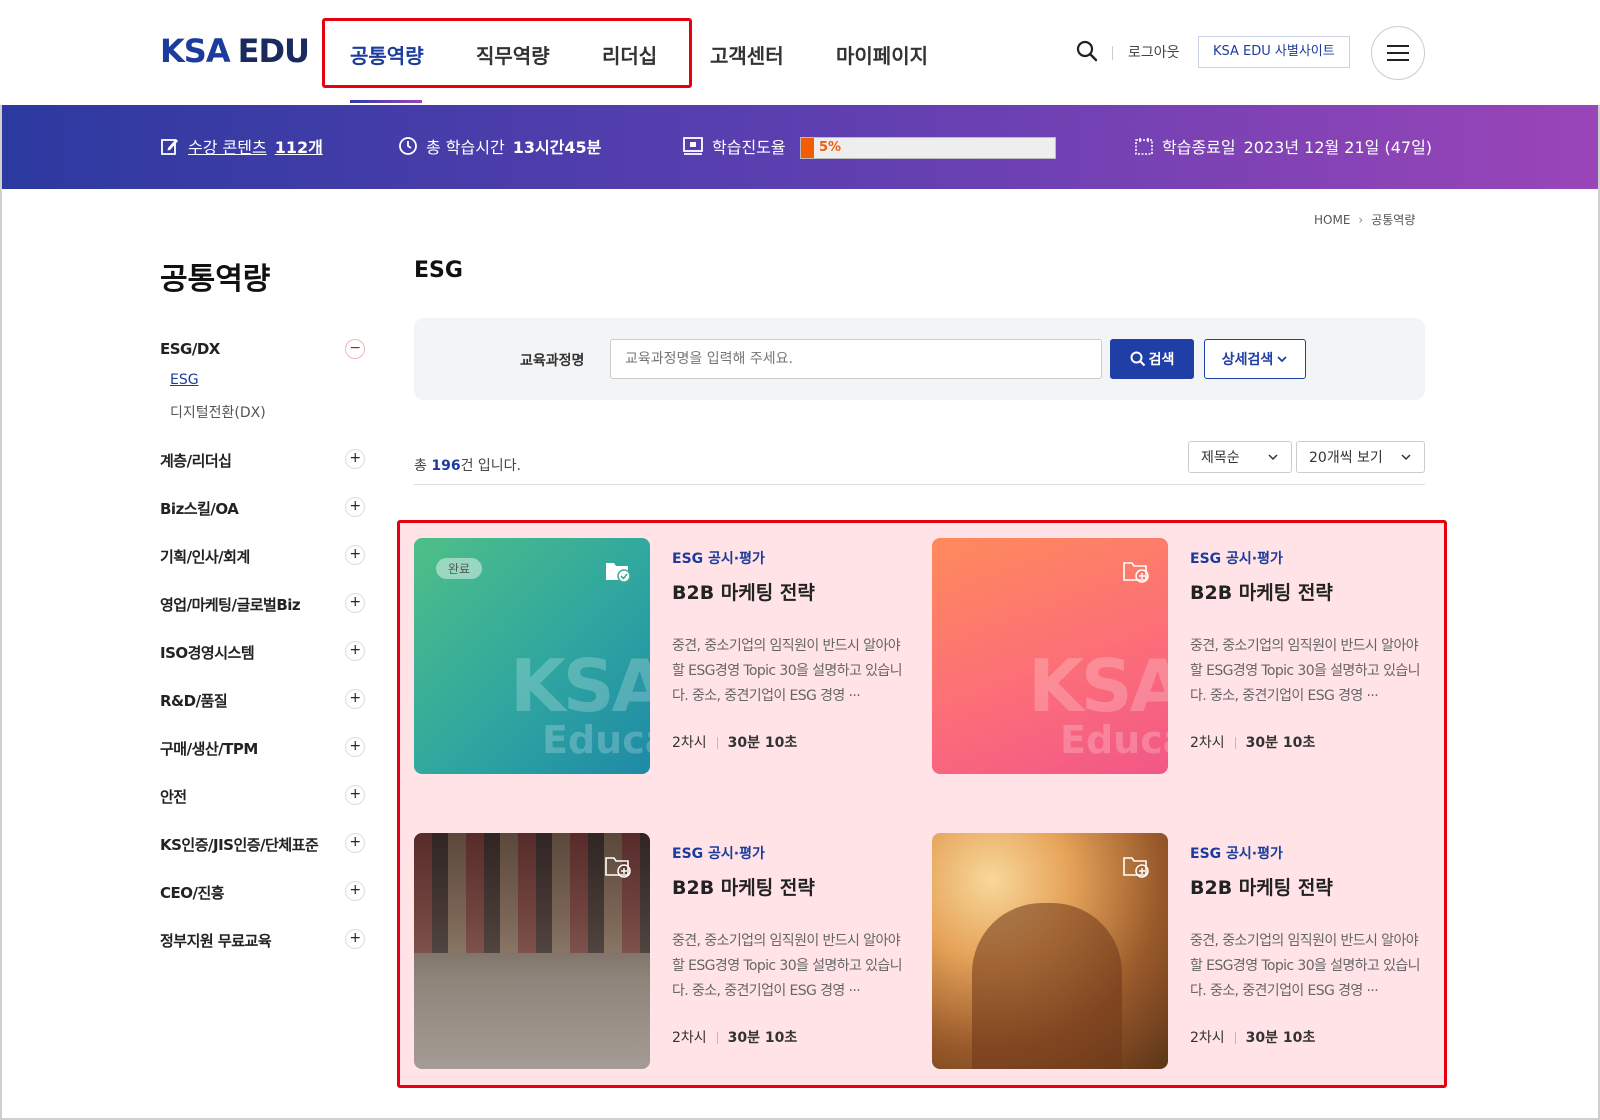 The image size is (1600, 1120). What do you see at coordinates (262, 508) in the screenshot?
I see `sidebar-item-bizskill: Biz스킬/OA +` at bounding box center [262, 508].